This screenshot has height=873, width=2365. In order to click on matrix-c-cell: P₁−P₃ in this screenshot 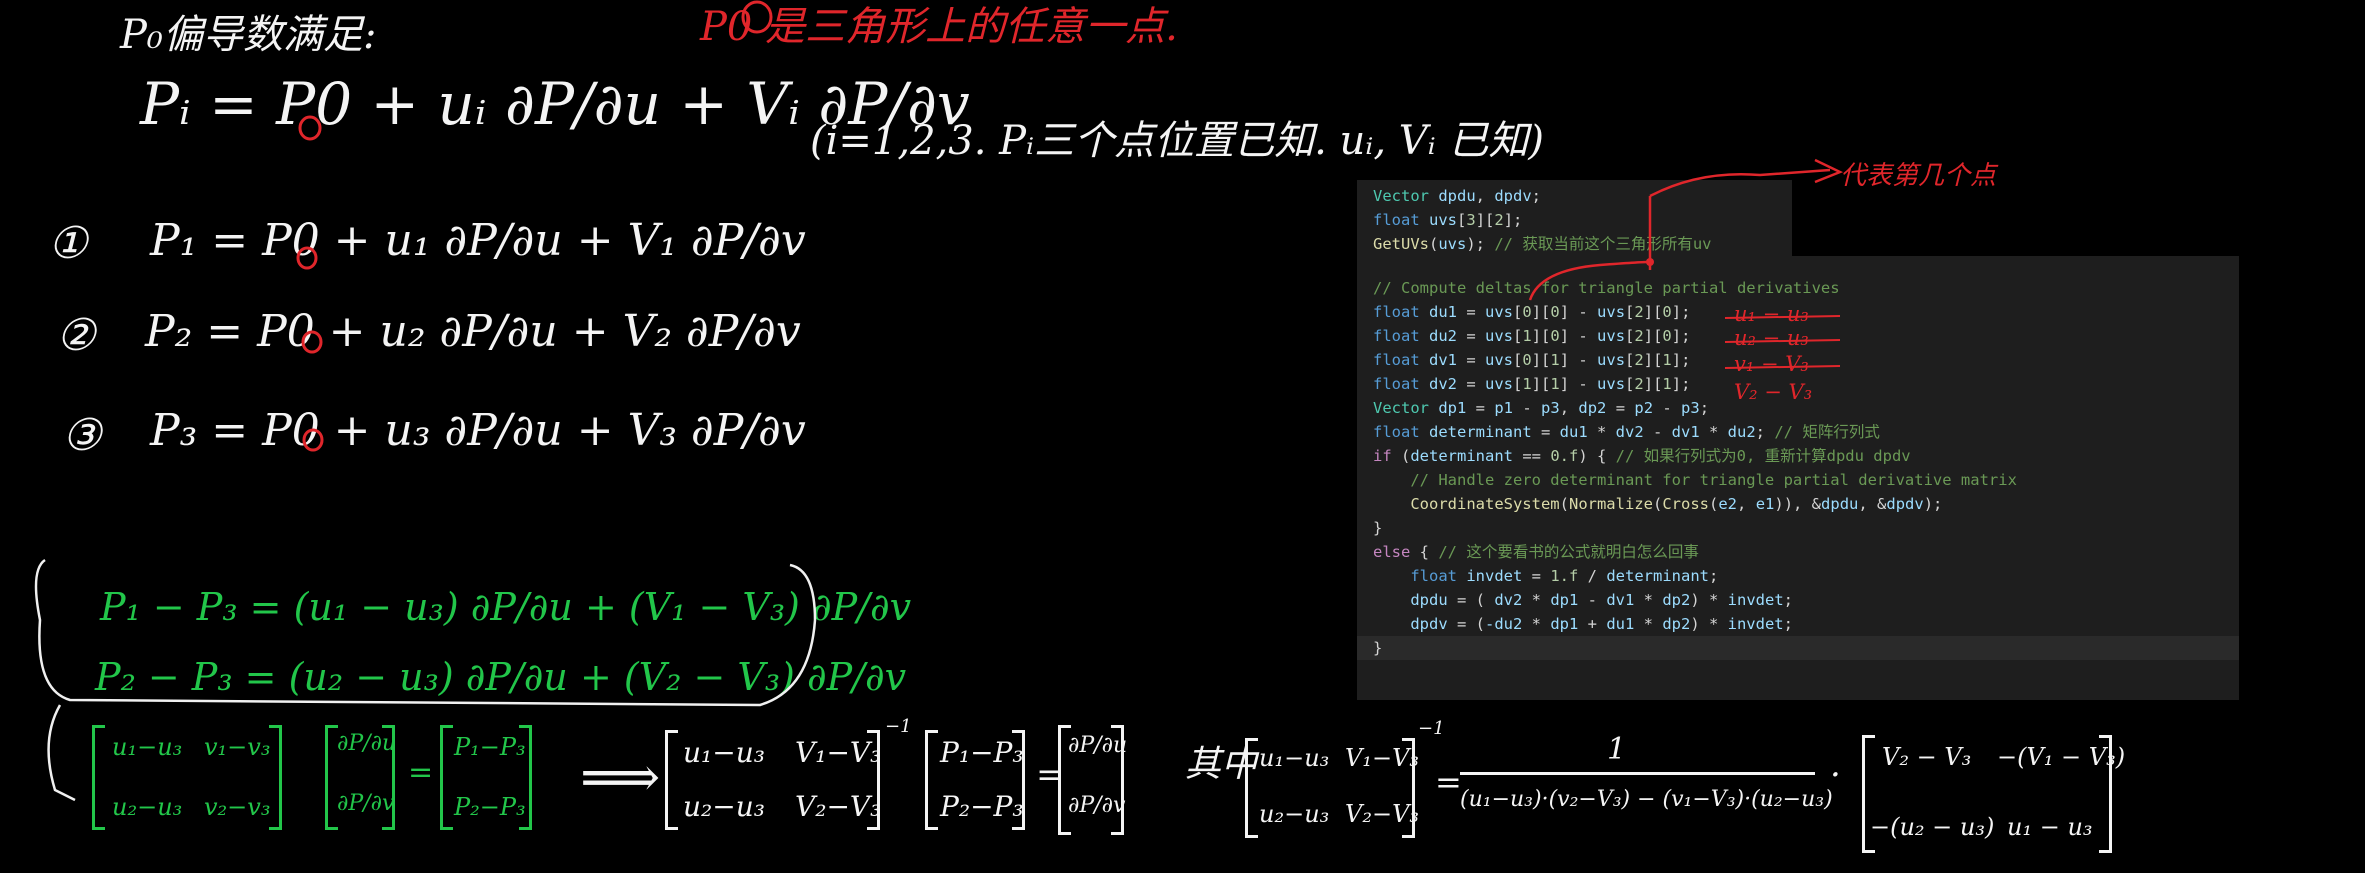, I will do `click(490, 747)`.